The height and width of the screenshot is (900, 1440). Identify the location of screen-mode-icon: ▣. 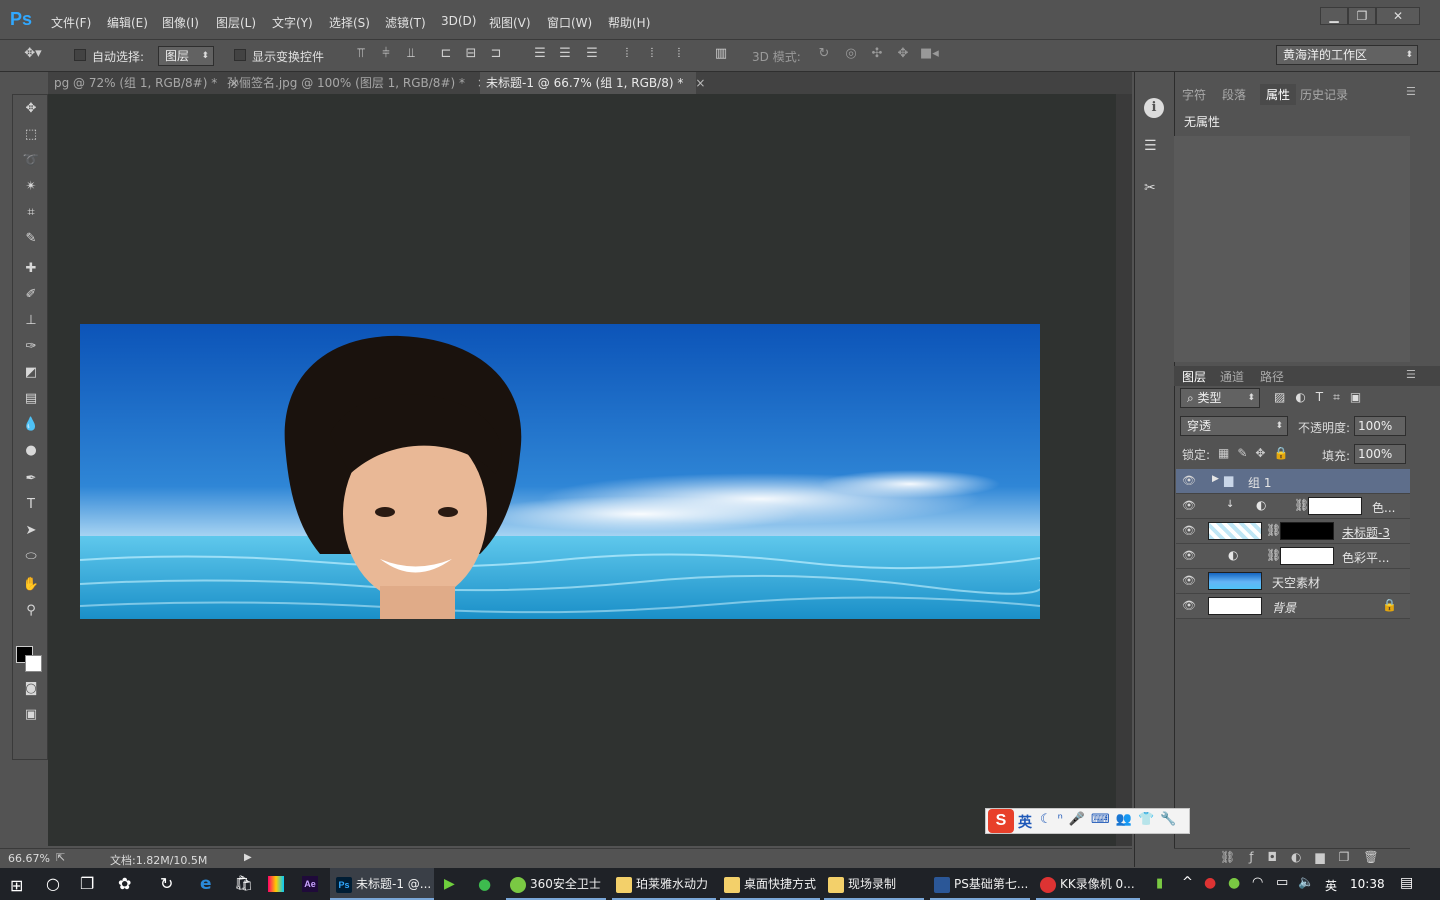
(31, 715).